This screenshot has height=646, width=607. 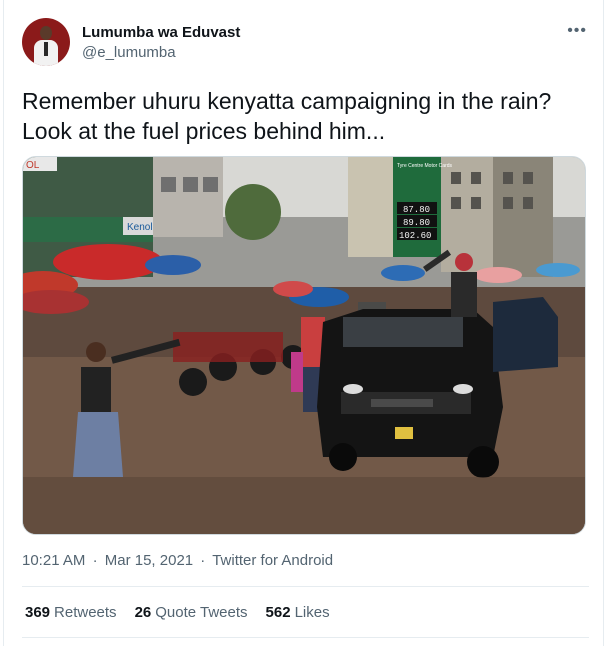 What do you see at coordinates (53, 560) in the screenshot?
I see `tweet-time: 10:21 AM` at bounding box center [53, 560].